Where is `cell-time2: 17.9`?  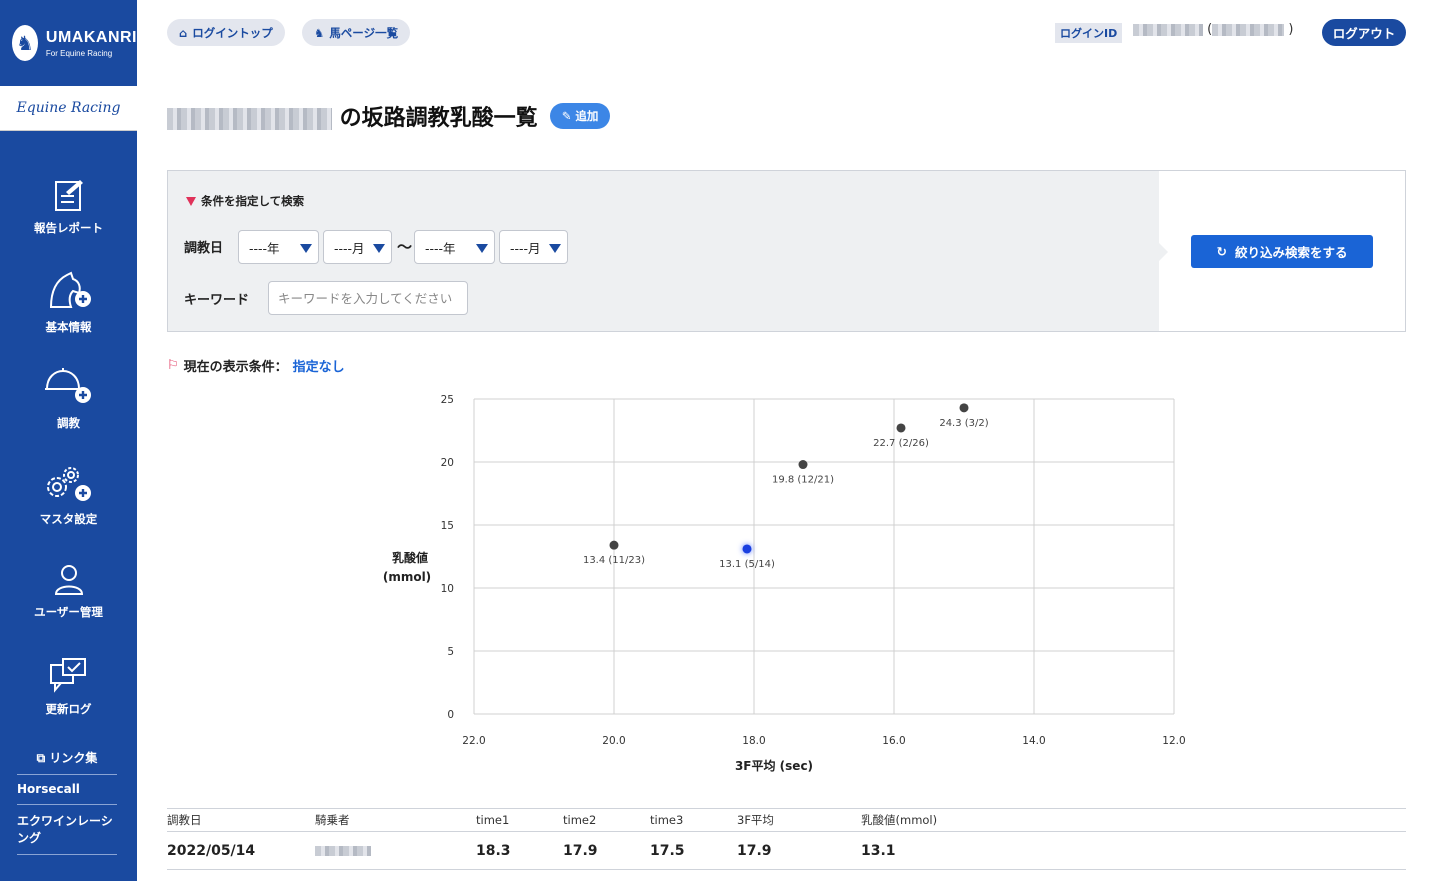
cell-time2: 17.9 is located at coordinates (580, 850).